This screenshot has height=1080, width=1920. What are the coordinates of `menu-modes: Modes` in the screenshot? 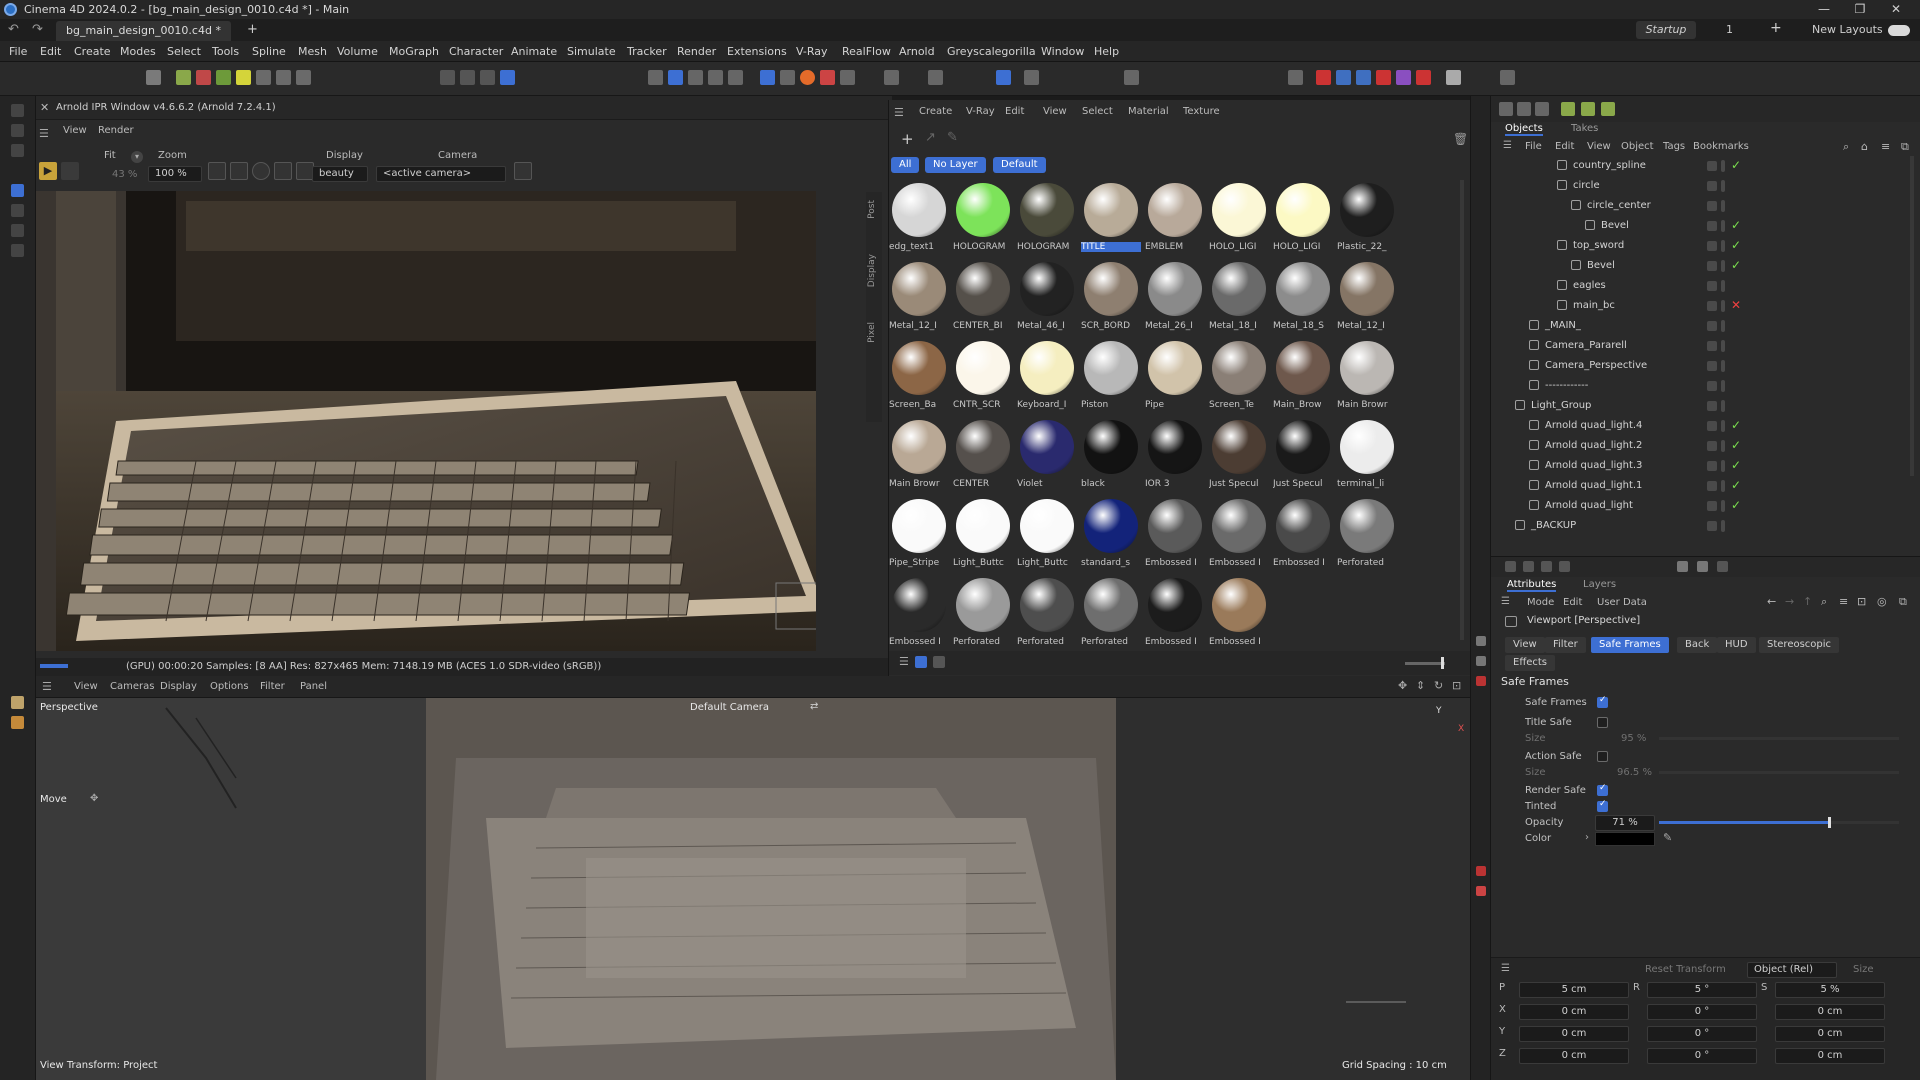 It's located at (138, 51).